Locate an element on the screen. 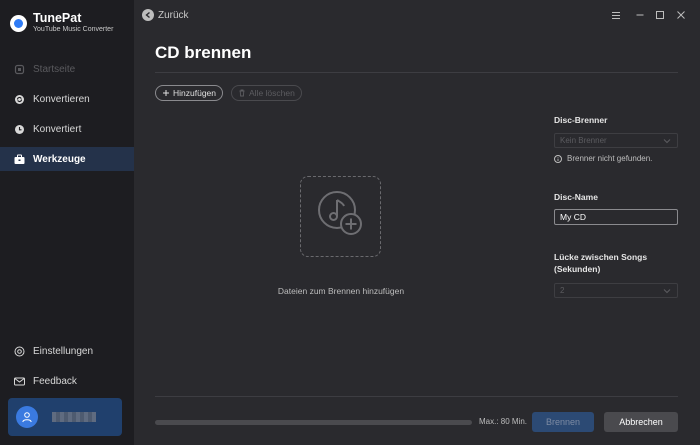  brand: TunePat YouTube Music Converter is located at coordinates (61, 23).